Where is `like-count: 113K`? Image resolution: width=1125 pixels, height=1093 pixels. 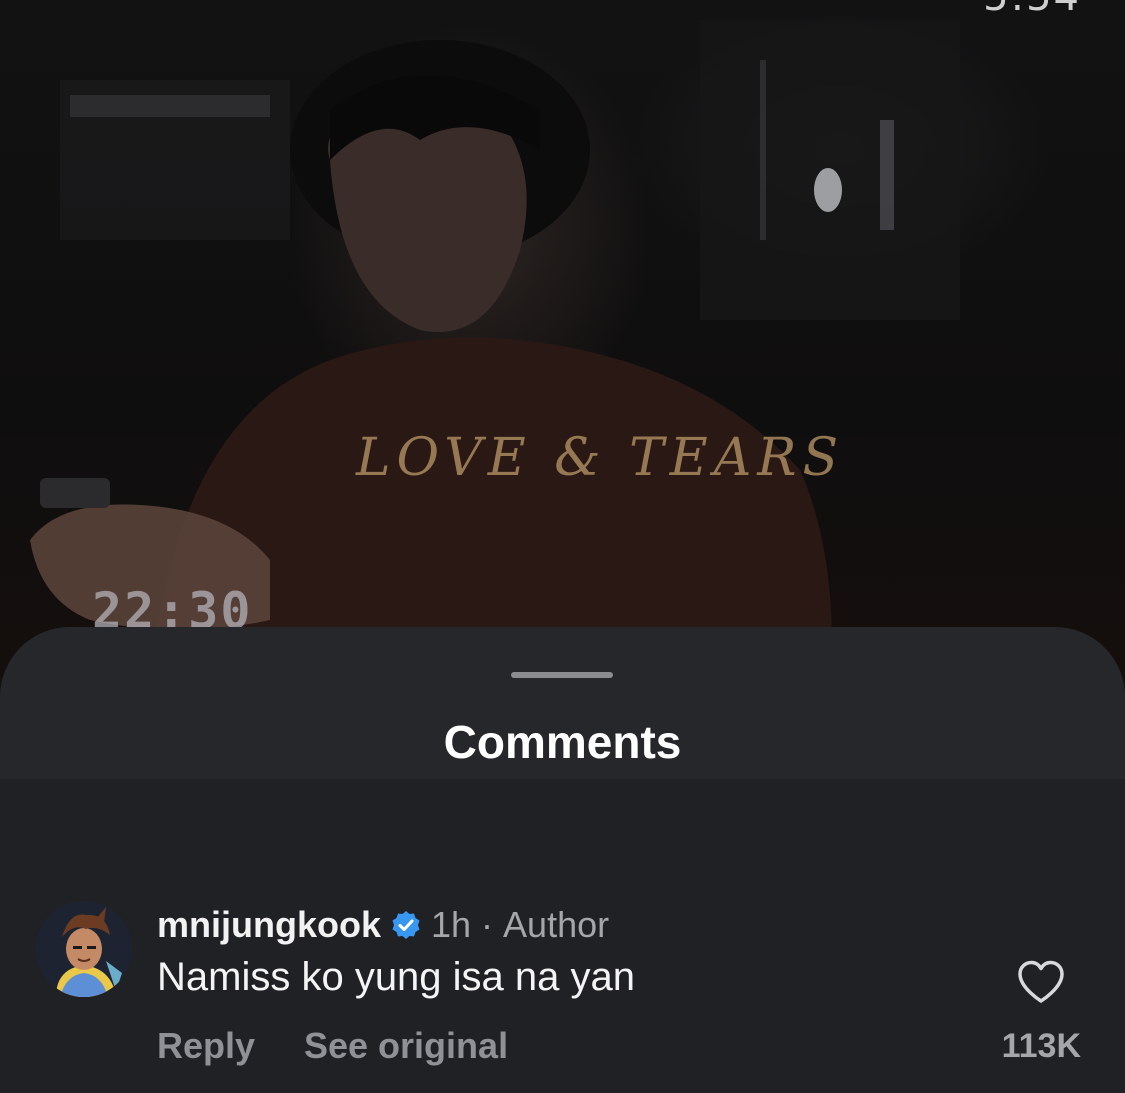 like-count: 113K is located at coordinates (1041, 1046).